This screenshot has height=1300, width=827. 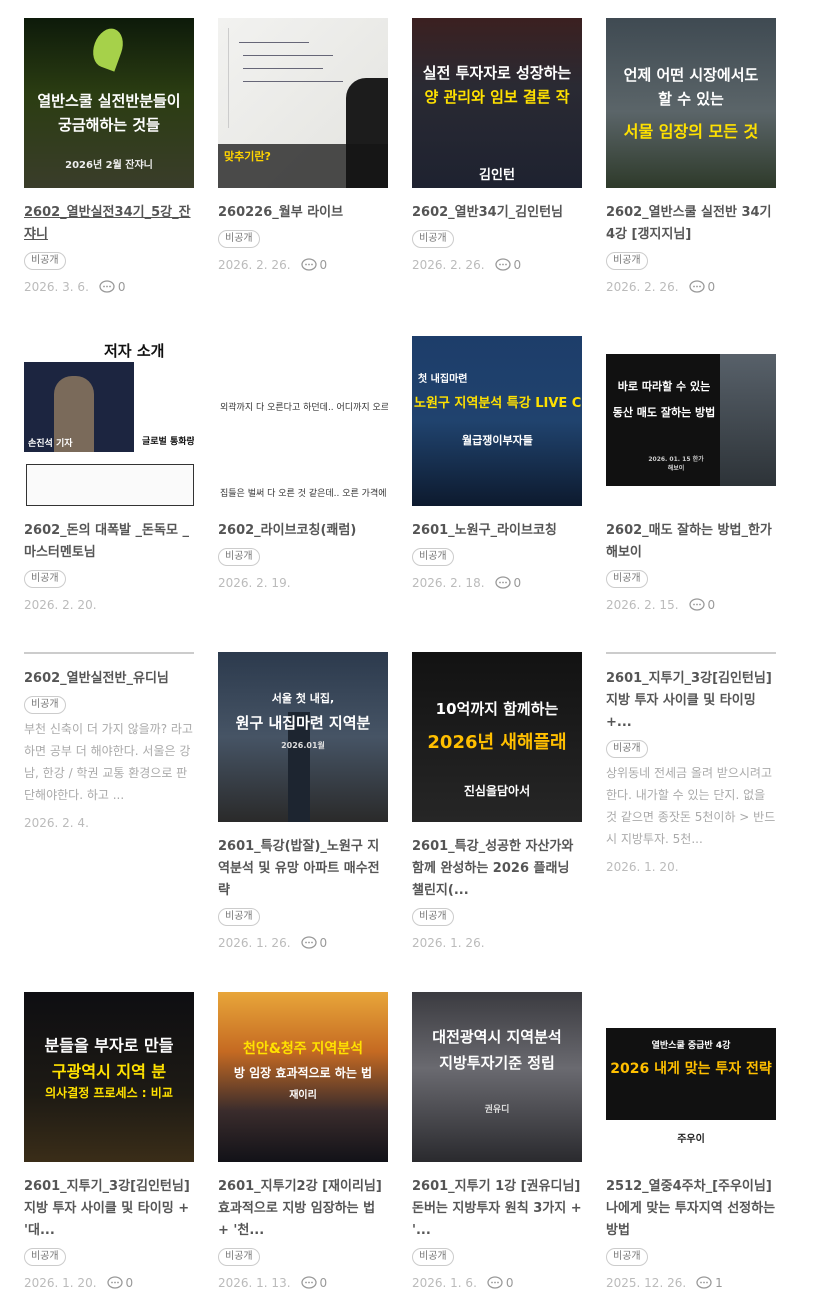 What do you see at coordinates (109, 542) in the screenshot?
I see `post-title: 2602_돈의 대폭발 _돈독모 _마스터멘토님` at bounding box center [109, 542].